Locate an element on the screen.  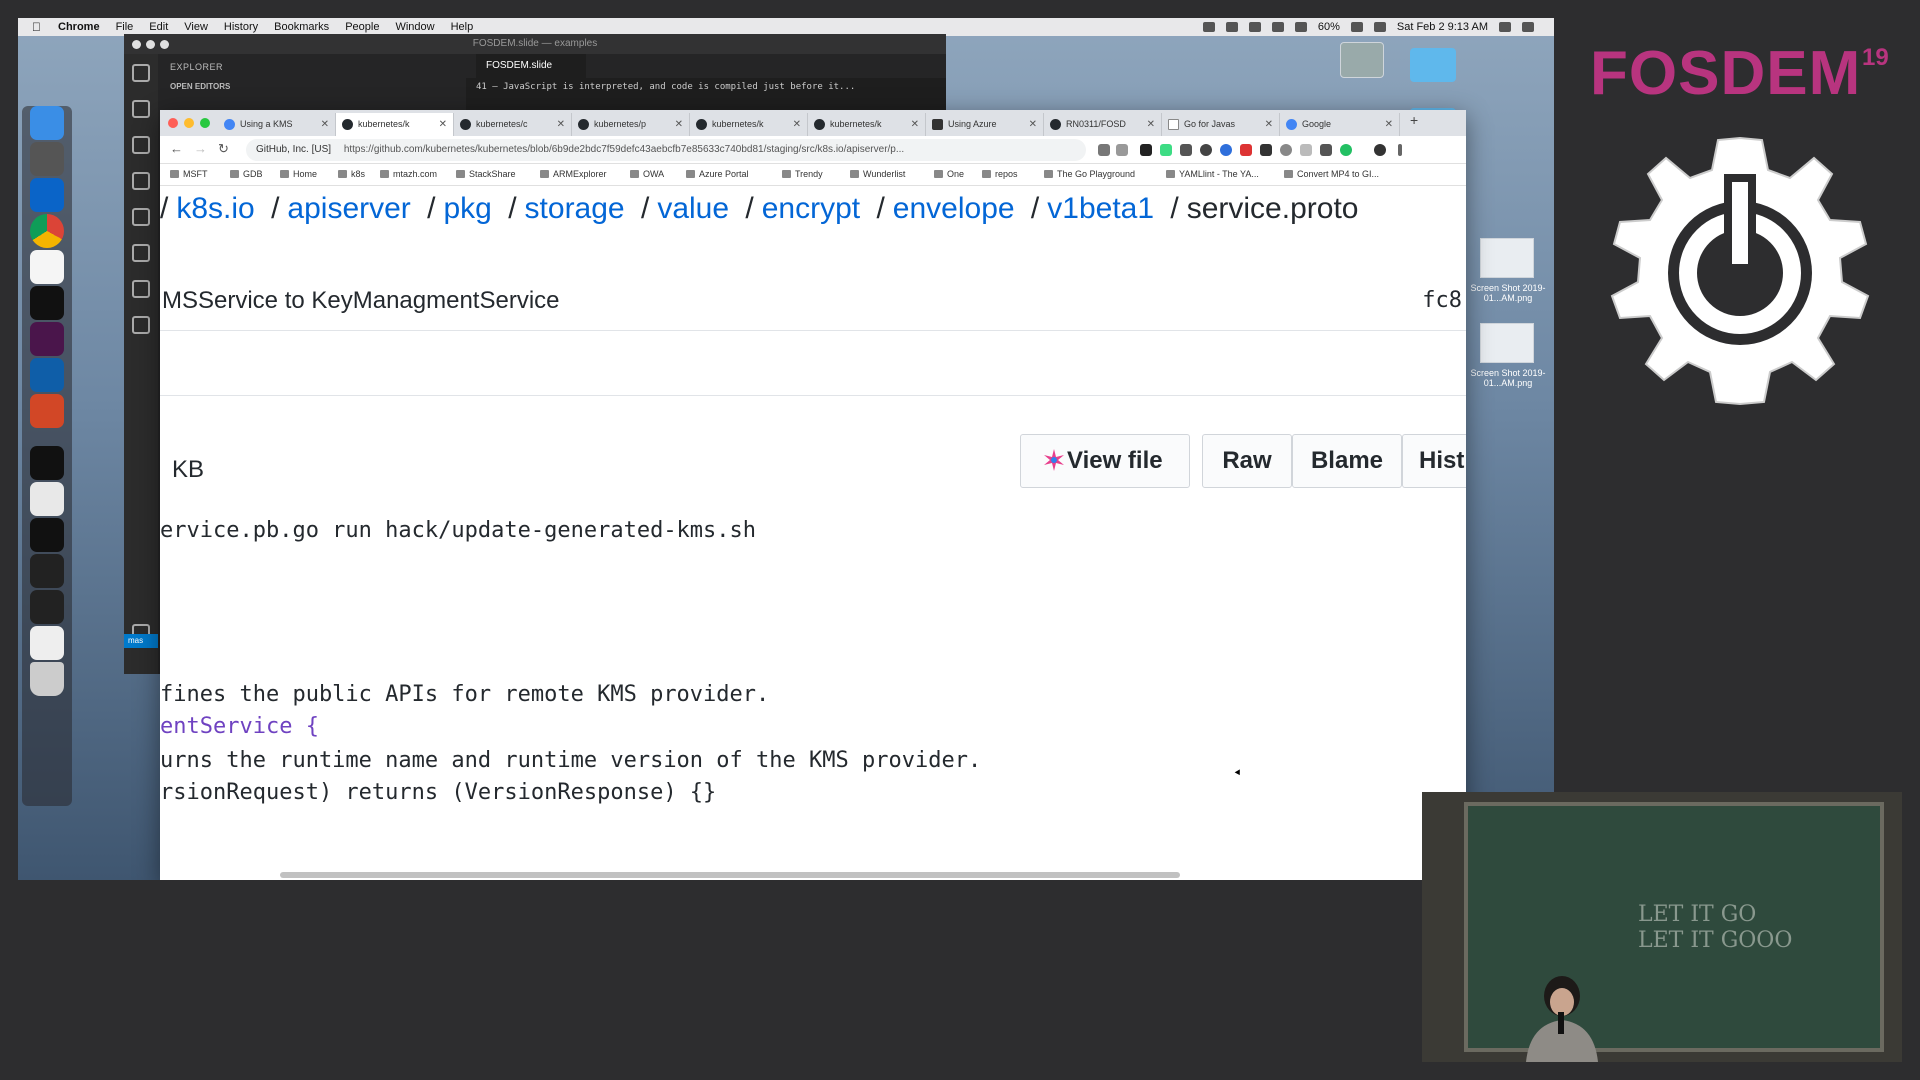
chrome-icon is located at coordinates (47, 231).